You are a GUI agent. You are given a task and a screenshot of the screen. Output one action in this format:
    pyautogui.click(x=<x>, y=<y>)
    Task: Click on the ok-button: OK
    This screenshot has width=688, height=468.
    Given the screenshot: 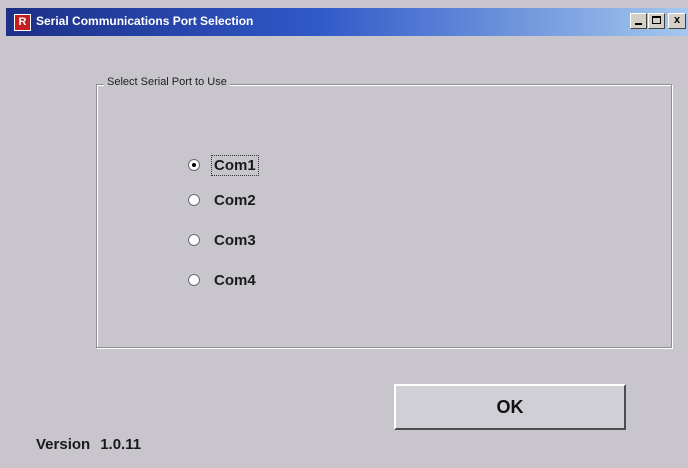 What is the action you would take?
    pyautogui.click(x=510, y=407)
    